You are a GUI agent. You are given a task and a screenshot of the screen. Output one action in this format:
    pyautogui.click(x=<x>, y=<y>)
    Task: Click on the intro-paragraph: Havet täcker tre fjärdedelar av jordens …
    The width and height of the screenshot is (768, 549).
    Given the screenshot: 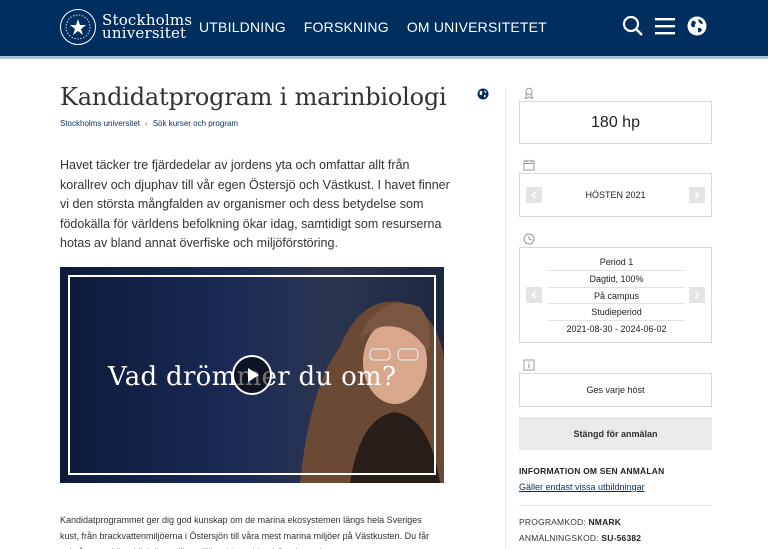 What is the action you would take?
    pyautogui.click(x=255, y=204)
    